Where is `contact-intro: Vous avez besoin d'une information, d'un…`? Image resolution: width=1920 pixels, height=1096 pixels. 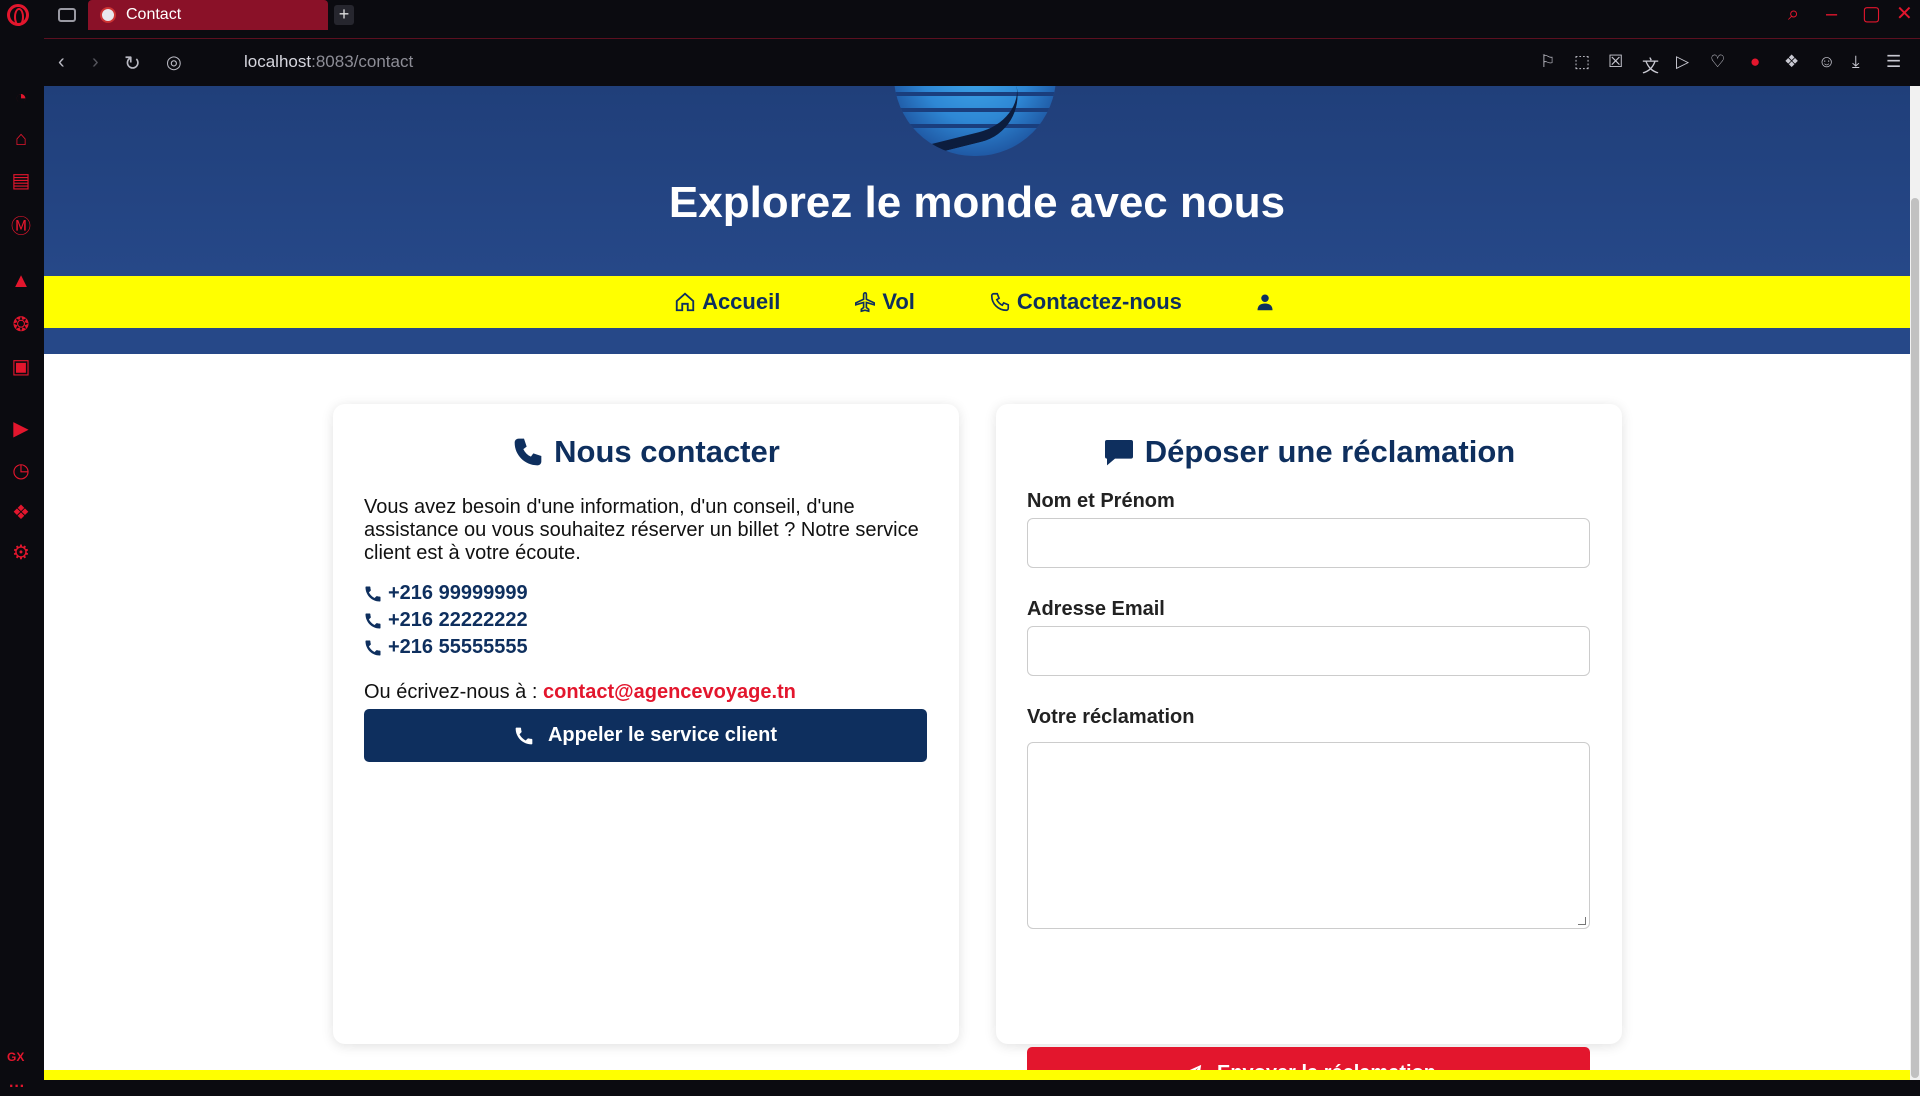 contact-intro: Vous avez besoin d'une information, d'un… is located at coordinates (641, 530).